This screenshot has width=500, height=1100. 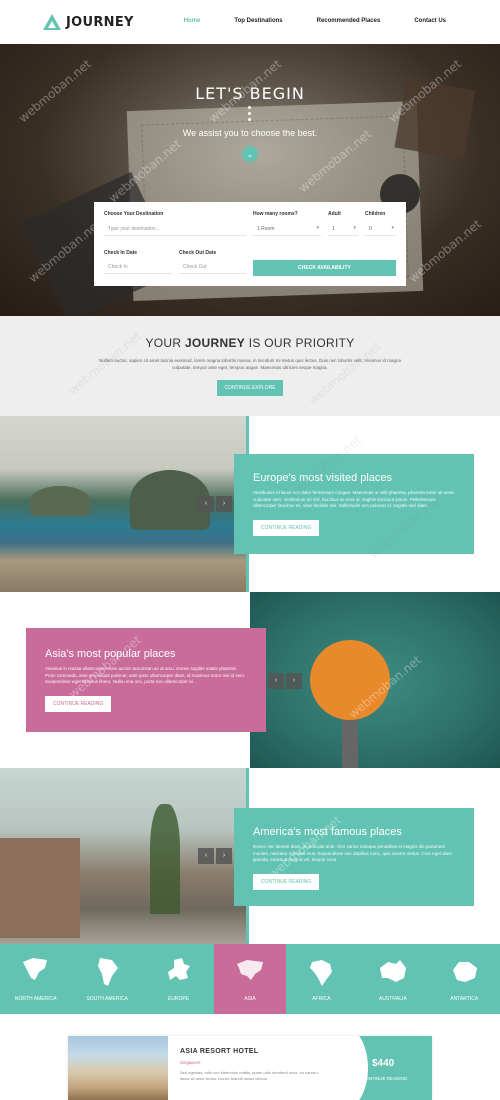 I want to click on south-america-map-icon, so click(x=108, y=972).